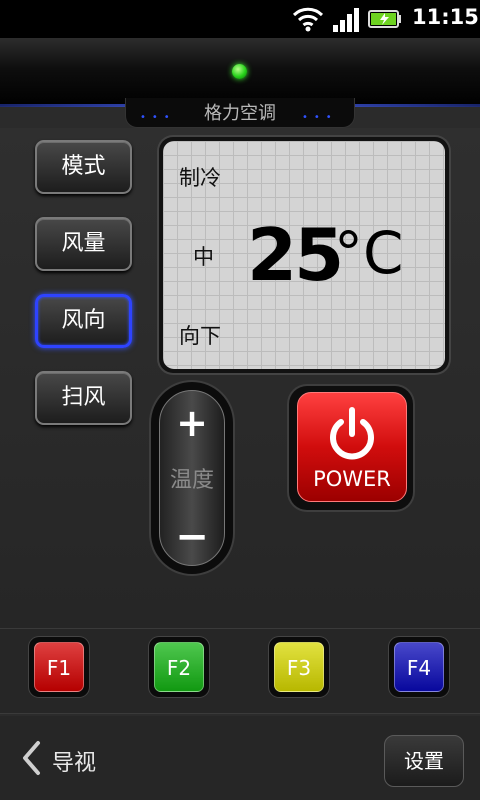 The height and width of the screenshot is (800, 480). I want to click on display-fan: 中, so click(203, 257).